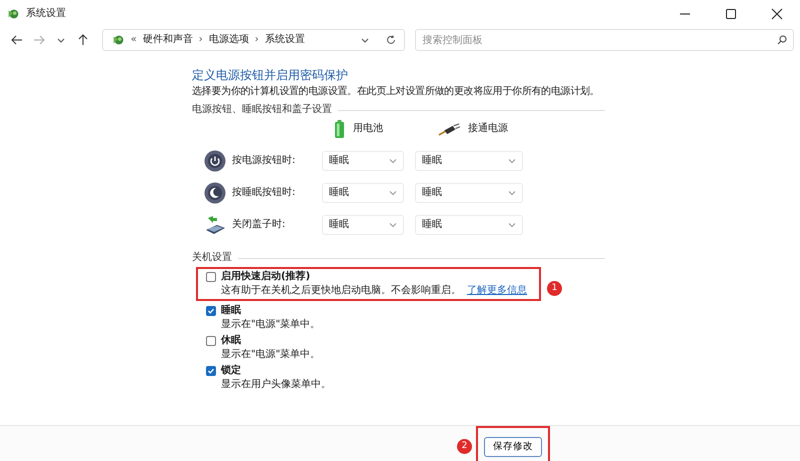 Image resolution: width=800 pixels, height=461 pixels. Describe the element at coordinates (781, 40) in the screenshot. I see `search-icon` at that location.